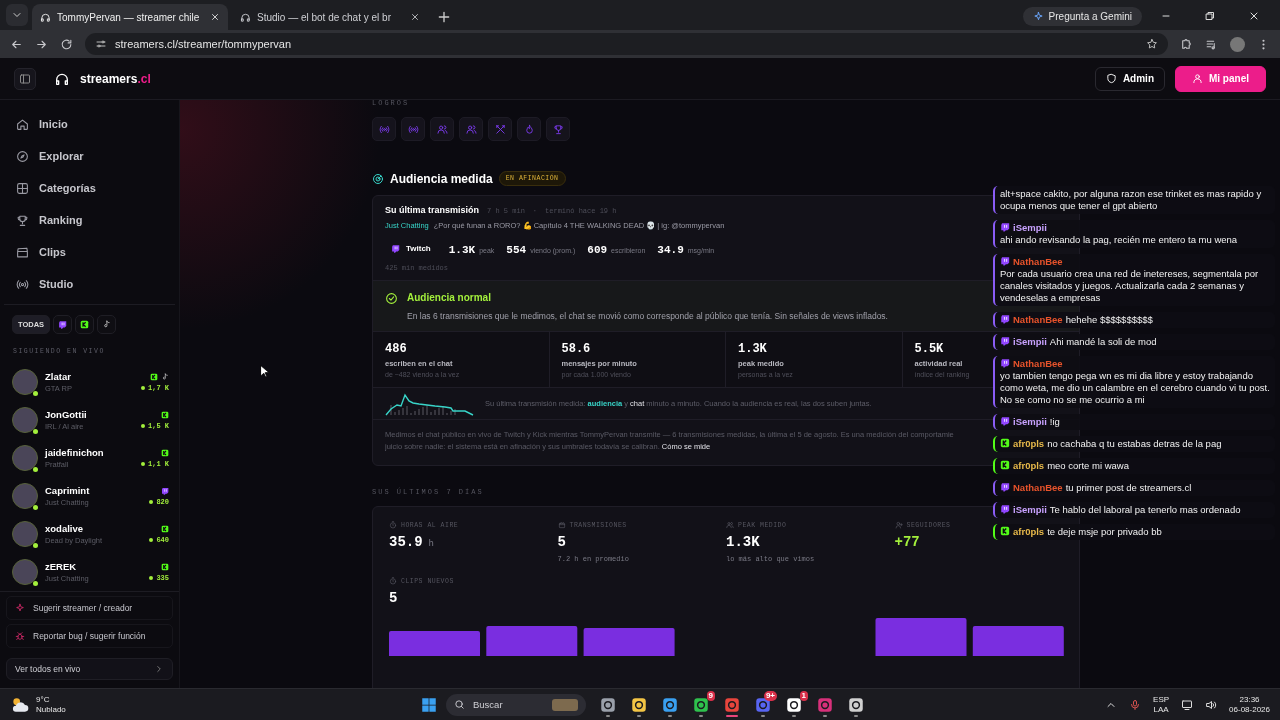  What do you see at coordinates (429, 704) in the screenshot?
I see `start-icon` at bounding box center [429, 704].